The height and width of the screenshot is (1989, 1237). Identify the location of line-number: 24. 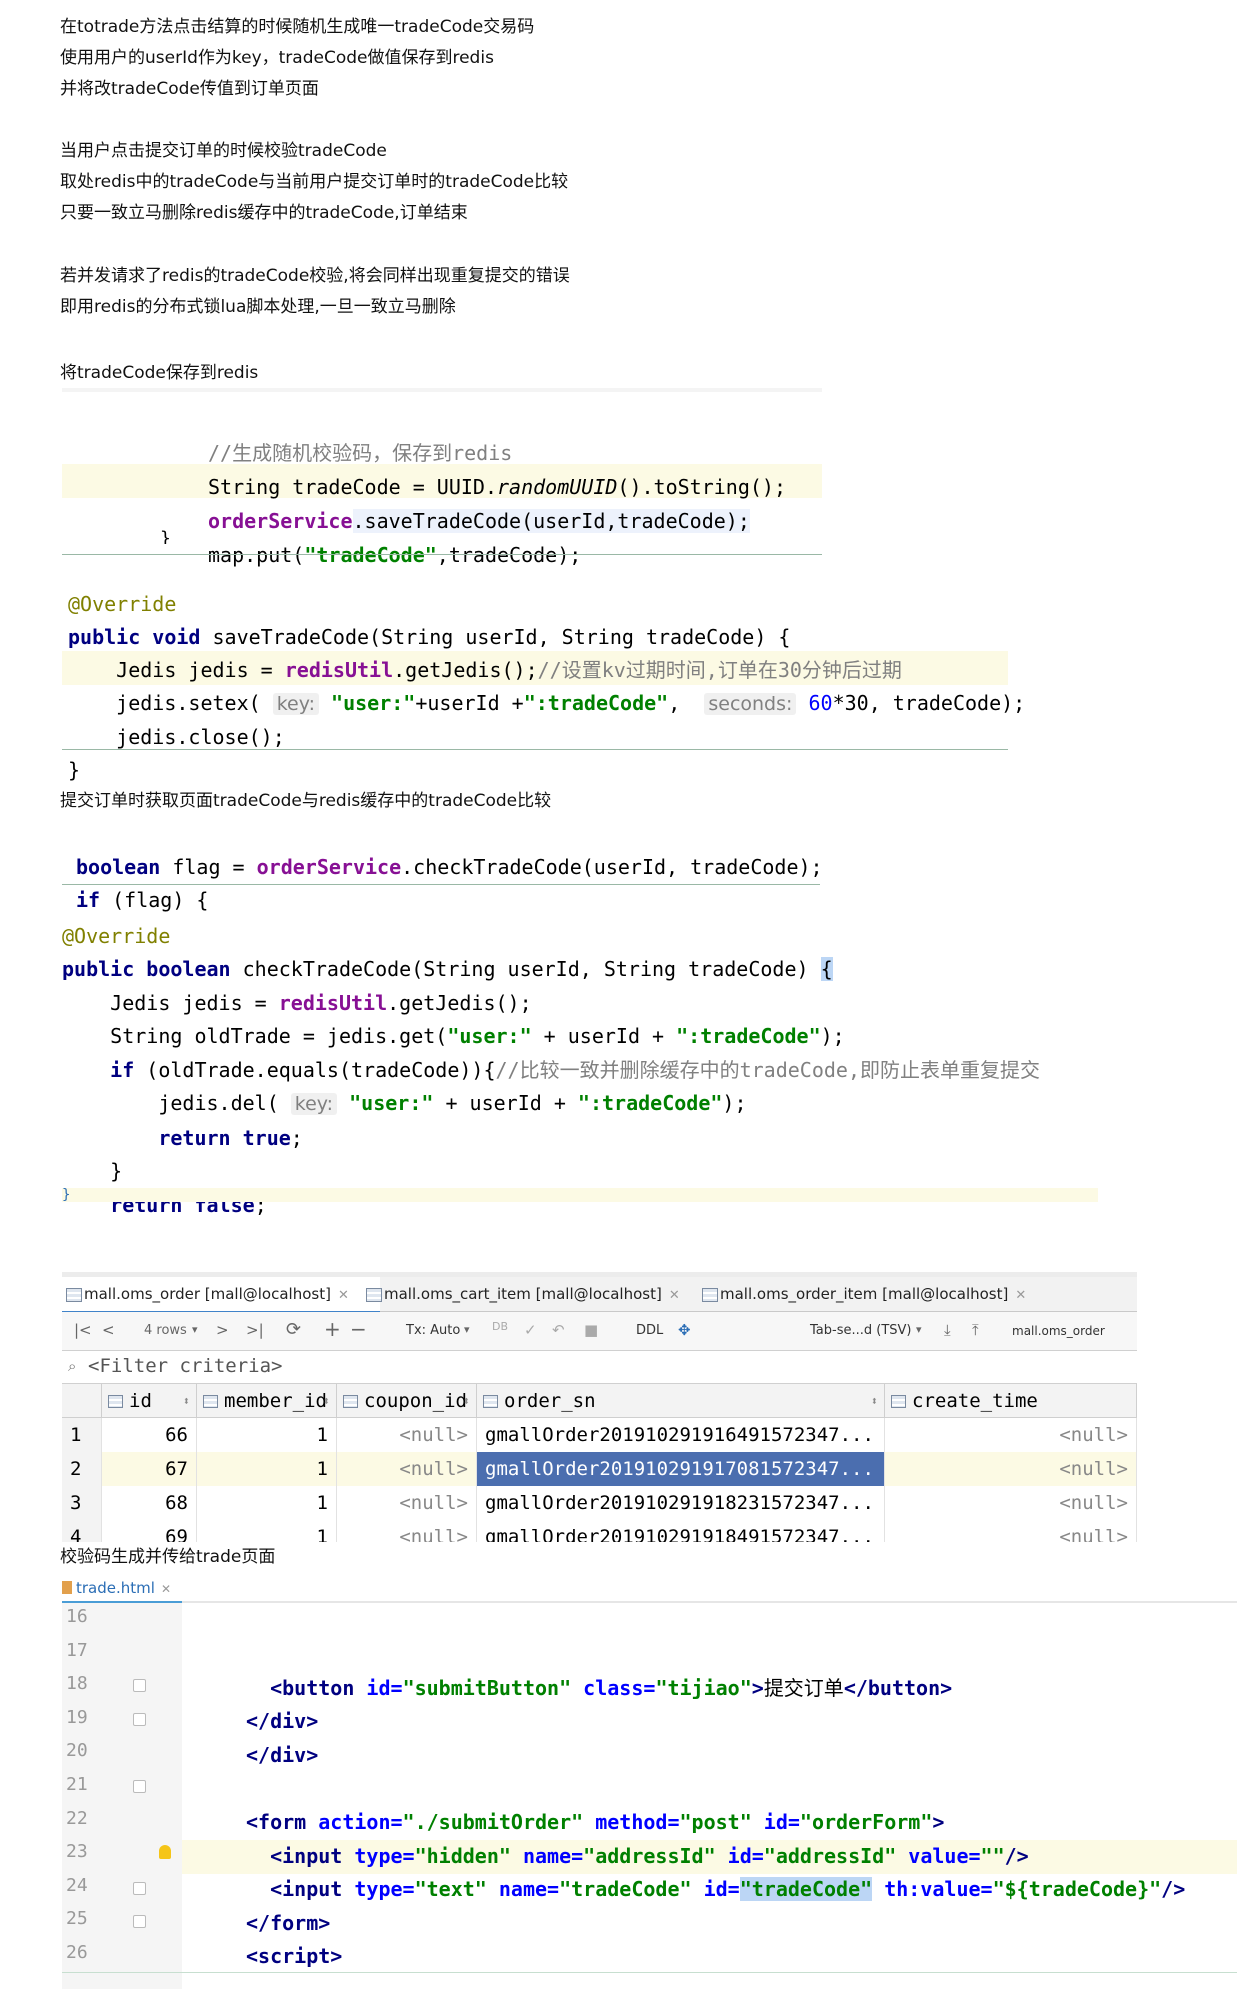
(77, 1885).